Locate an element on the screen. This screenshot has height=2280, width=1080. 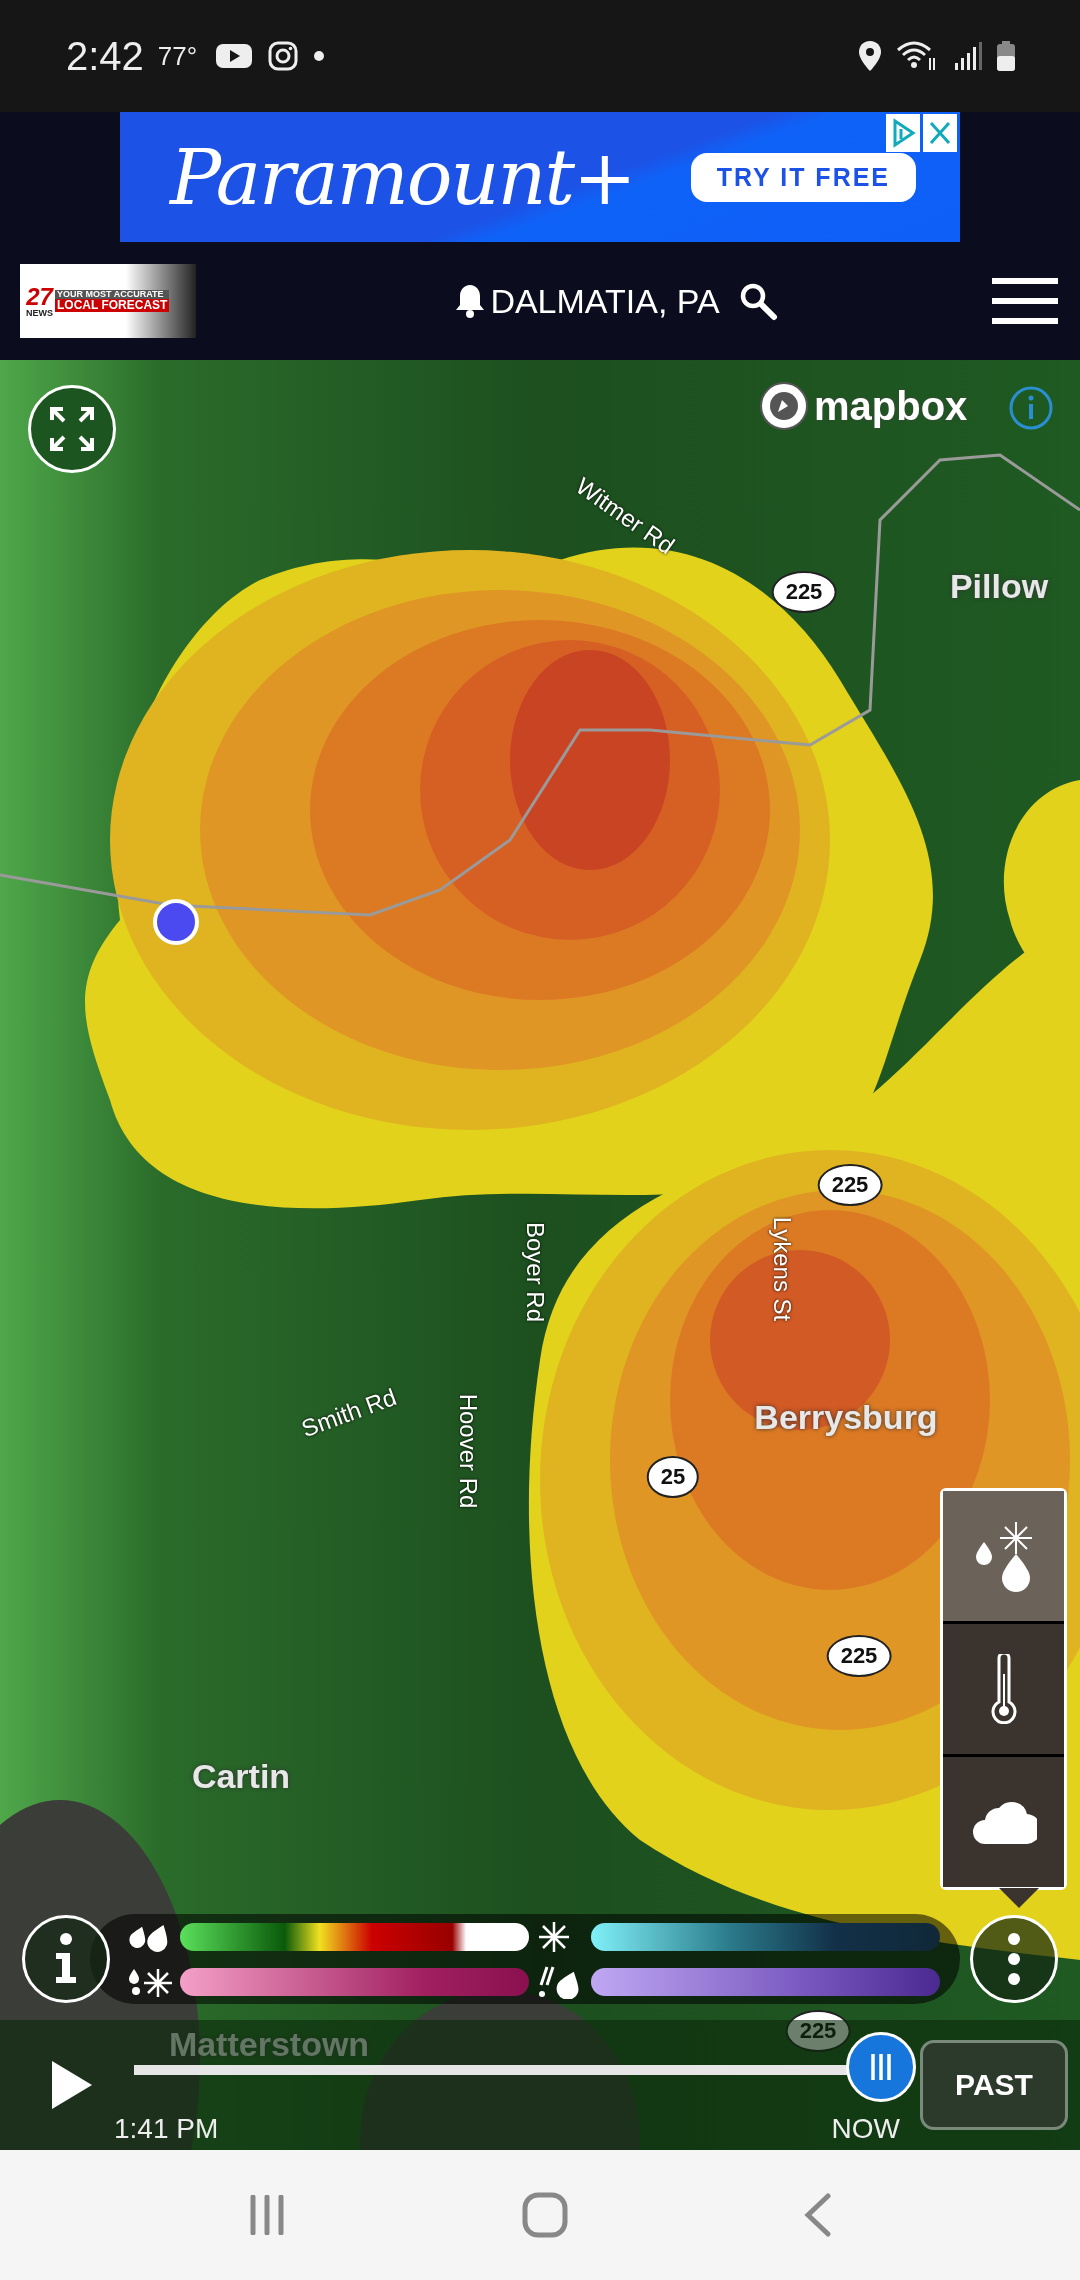
notification-dot-icon is located at coordinates (319, 56).